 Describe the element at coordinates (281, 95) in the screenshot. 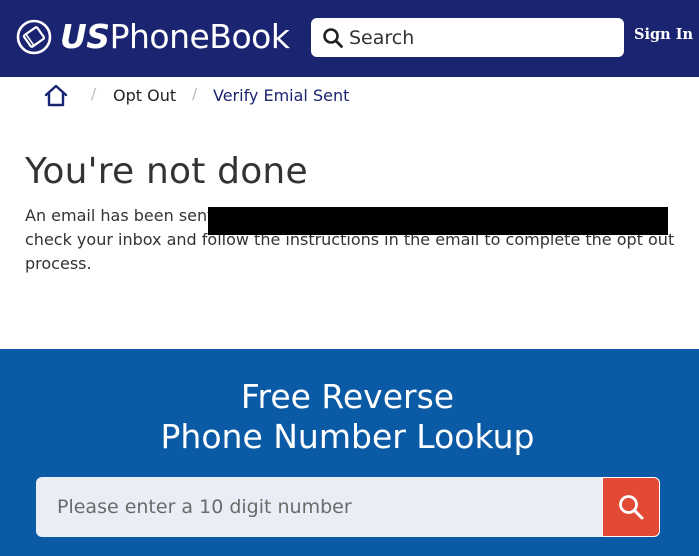

I see `breadcrumb-current: Verify Emial Sent` at that location.